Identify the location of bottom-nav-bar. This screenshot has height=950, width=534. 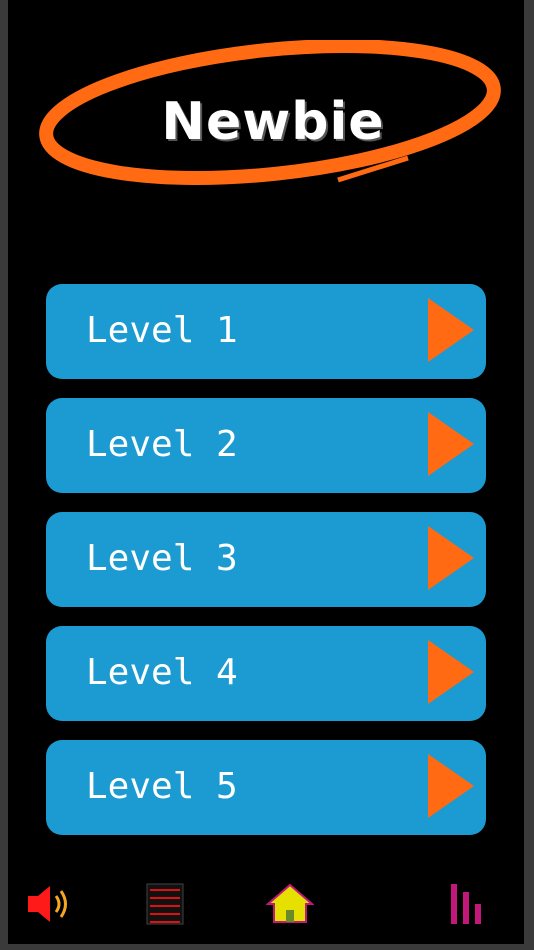
(266, 905).